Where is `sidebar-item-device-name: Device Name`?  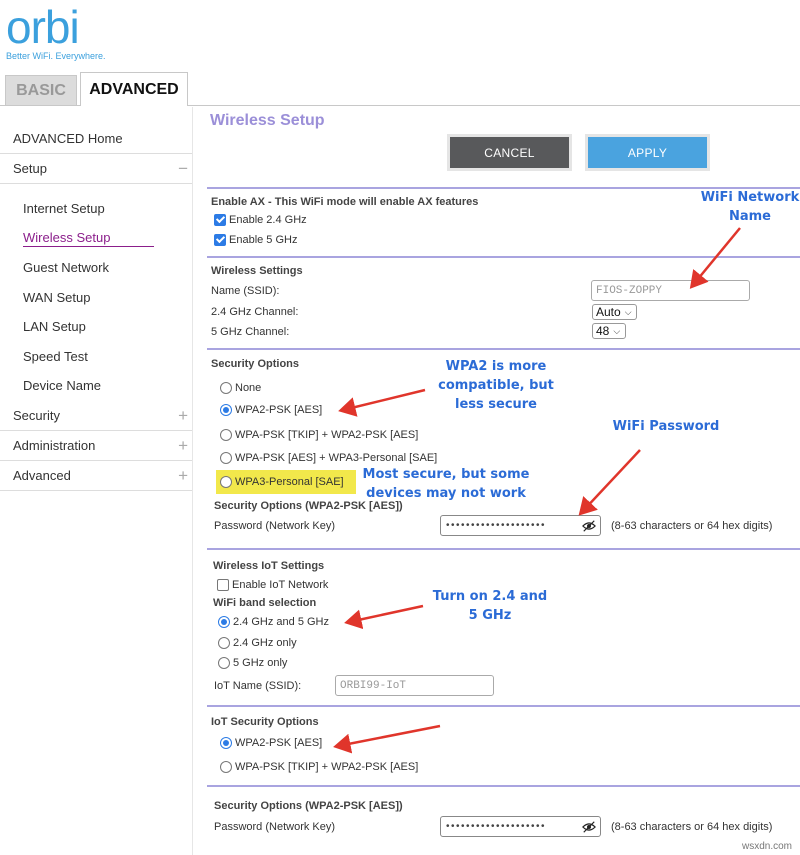
sidebar-item-device-name: Device Name is located at coordinates (96, 386).